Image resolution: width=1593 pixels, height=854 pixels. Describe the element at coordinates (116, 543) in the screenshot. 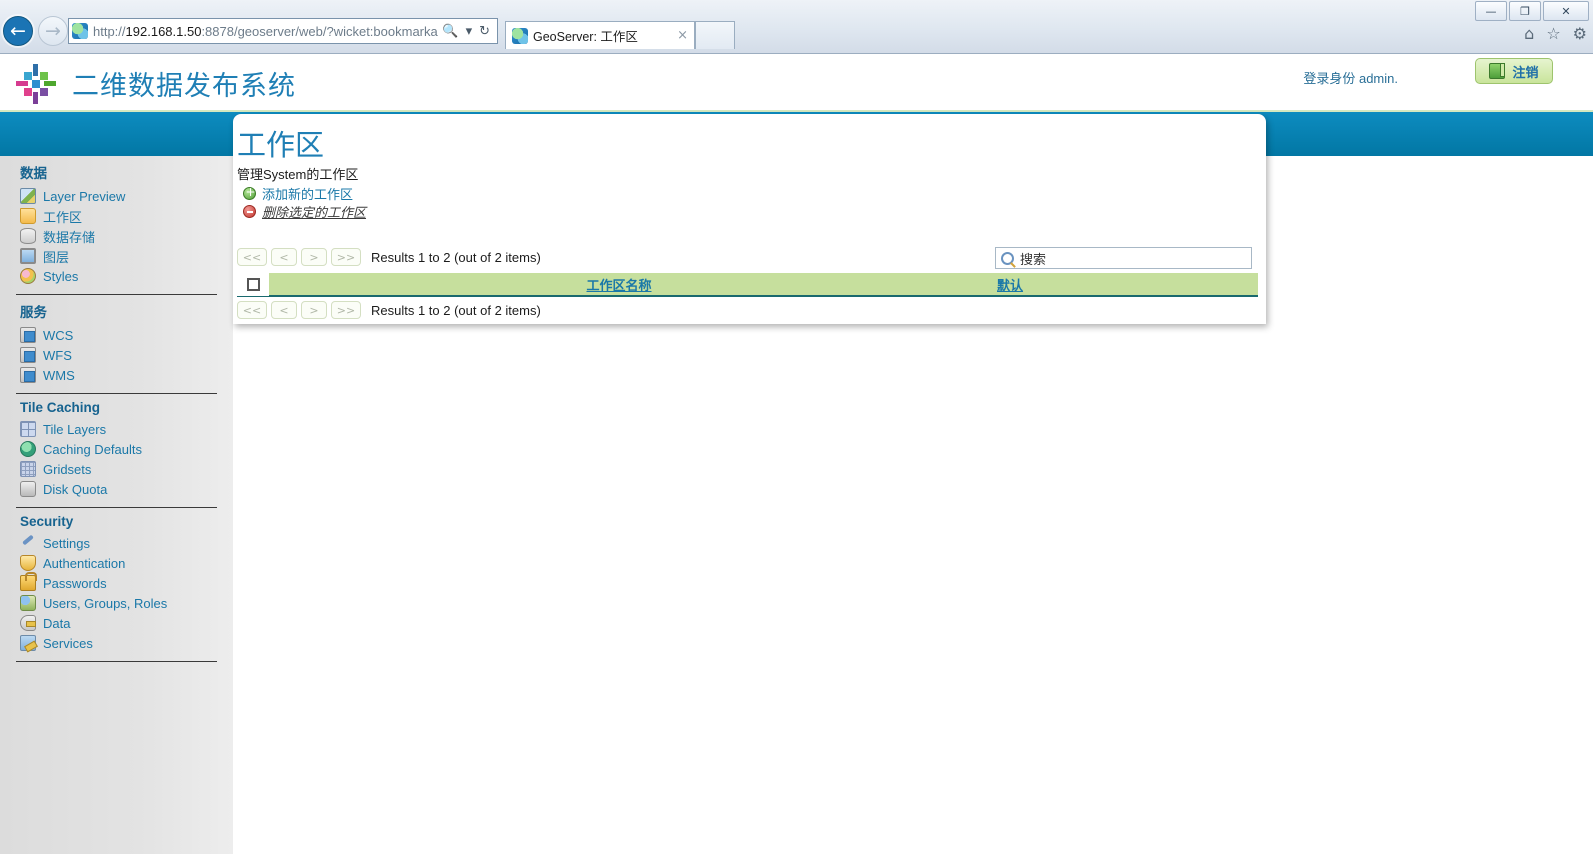

I see `sidebar-item-settings: Settings` at that location.